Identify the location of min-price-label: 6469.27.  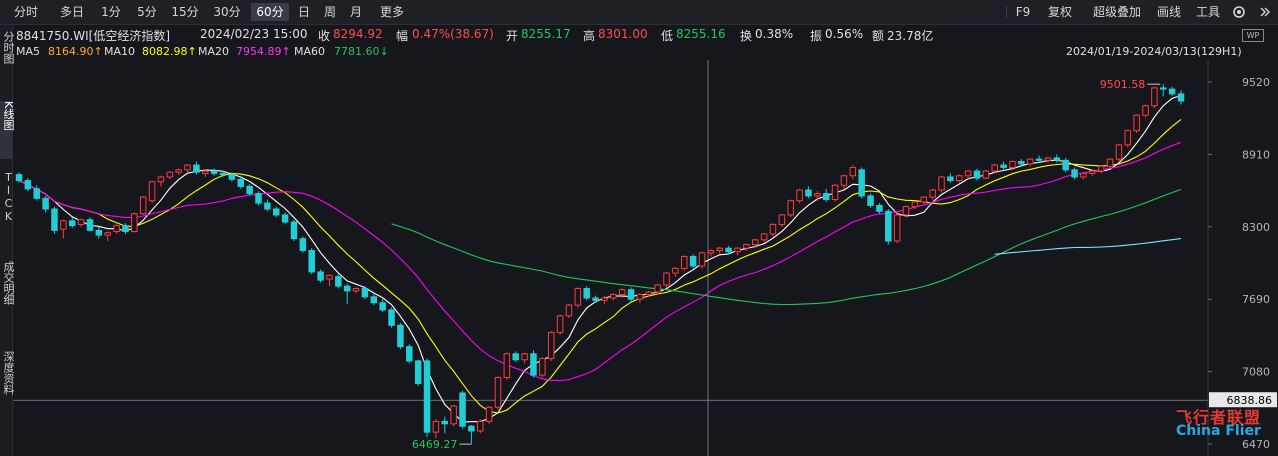
(435, 444).